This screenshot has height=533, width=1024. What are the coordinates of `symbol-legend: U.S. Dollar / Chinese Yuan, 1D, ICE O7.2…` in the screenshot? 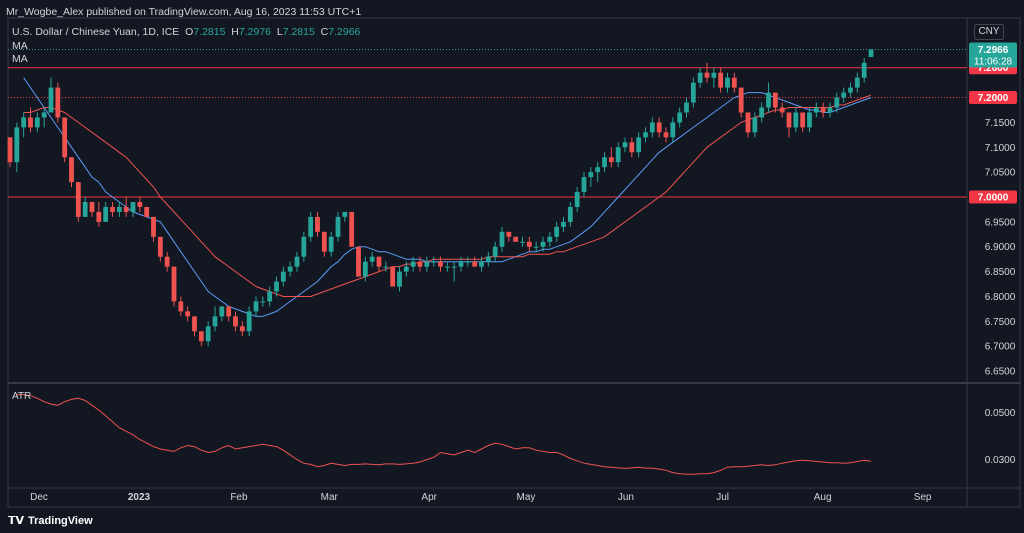 It's located at (186, 32).